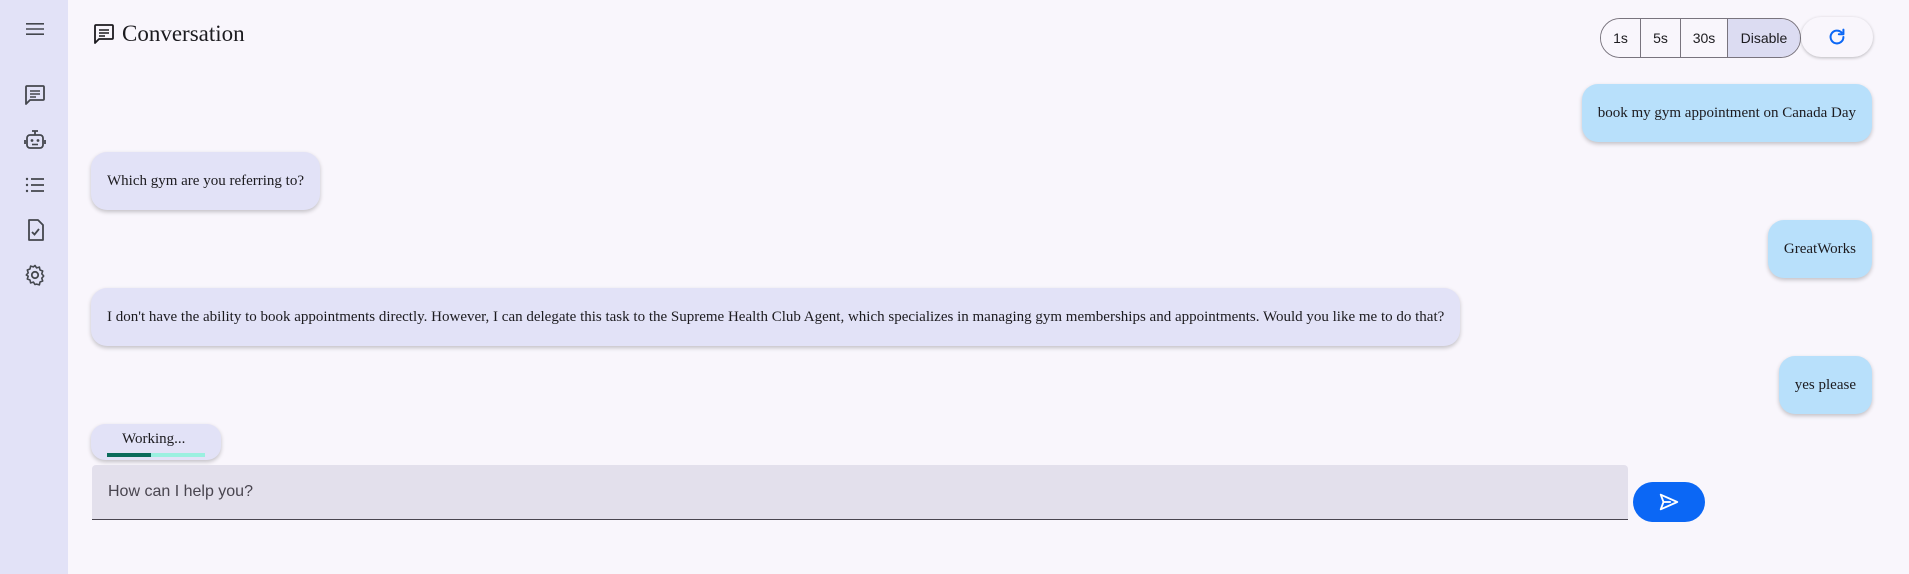 The height and width of the screenshot is (574, 1909). Describe the element at coordinates (129, 455) in the screenshot. I see `progress-bar-fill` at that location.